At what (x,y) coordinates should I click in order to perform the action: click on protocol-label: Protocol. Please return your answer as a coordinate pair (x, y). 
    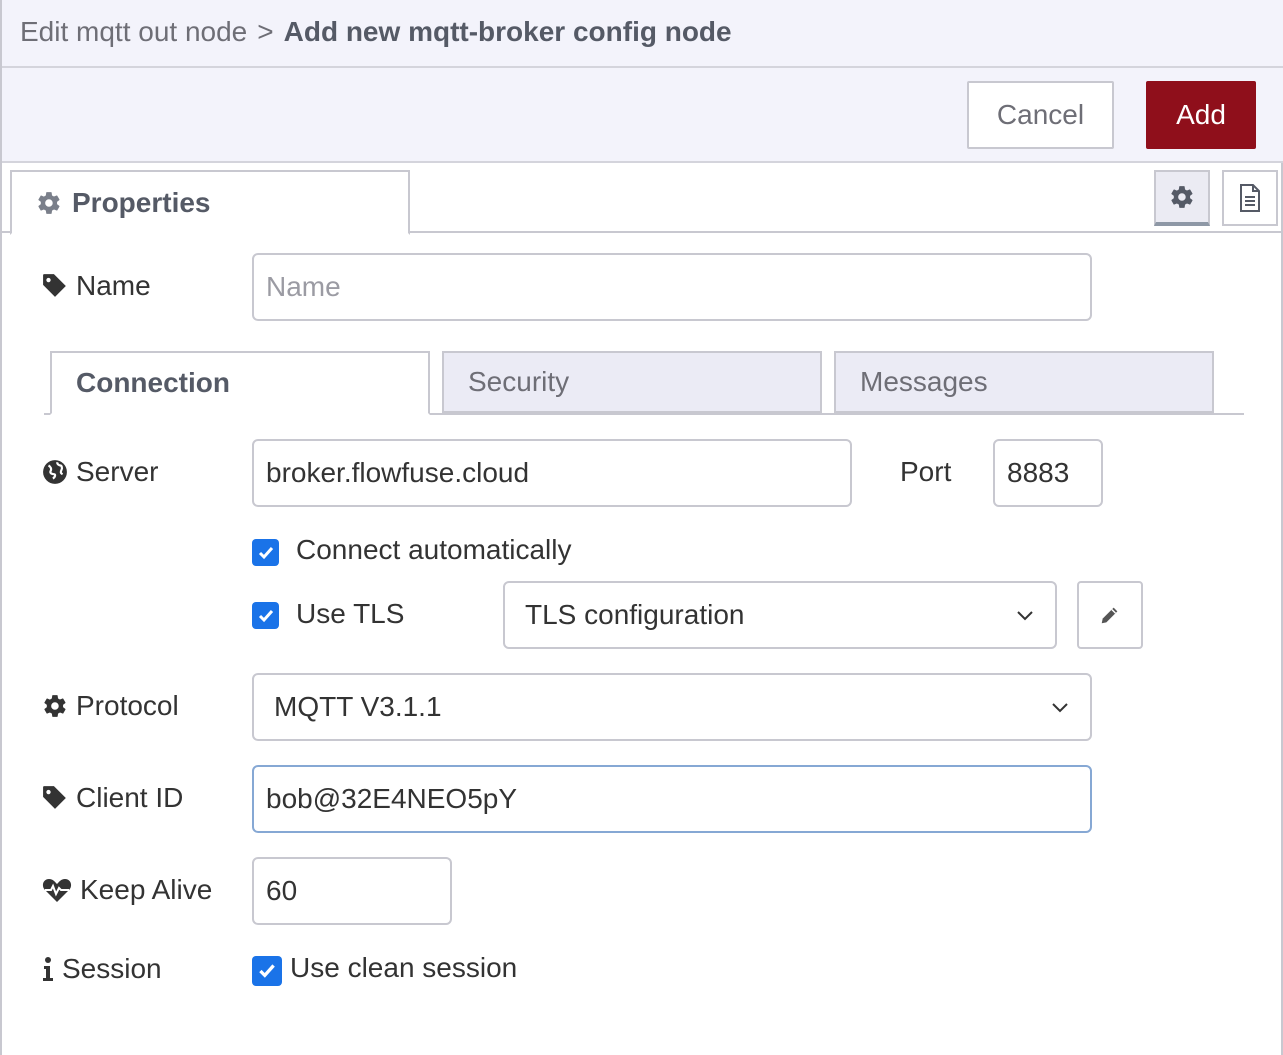
    Looking at the image, I should click on (110, 706).